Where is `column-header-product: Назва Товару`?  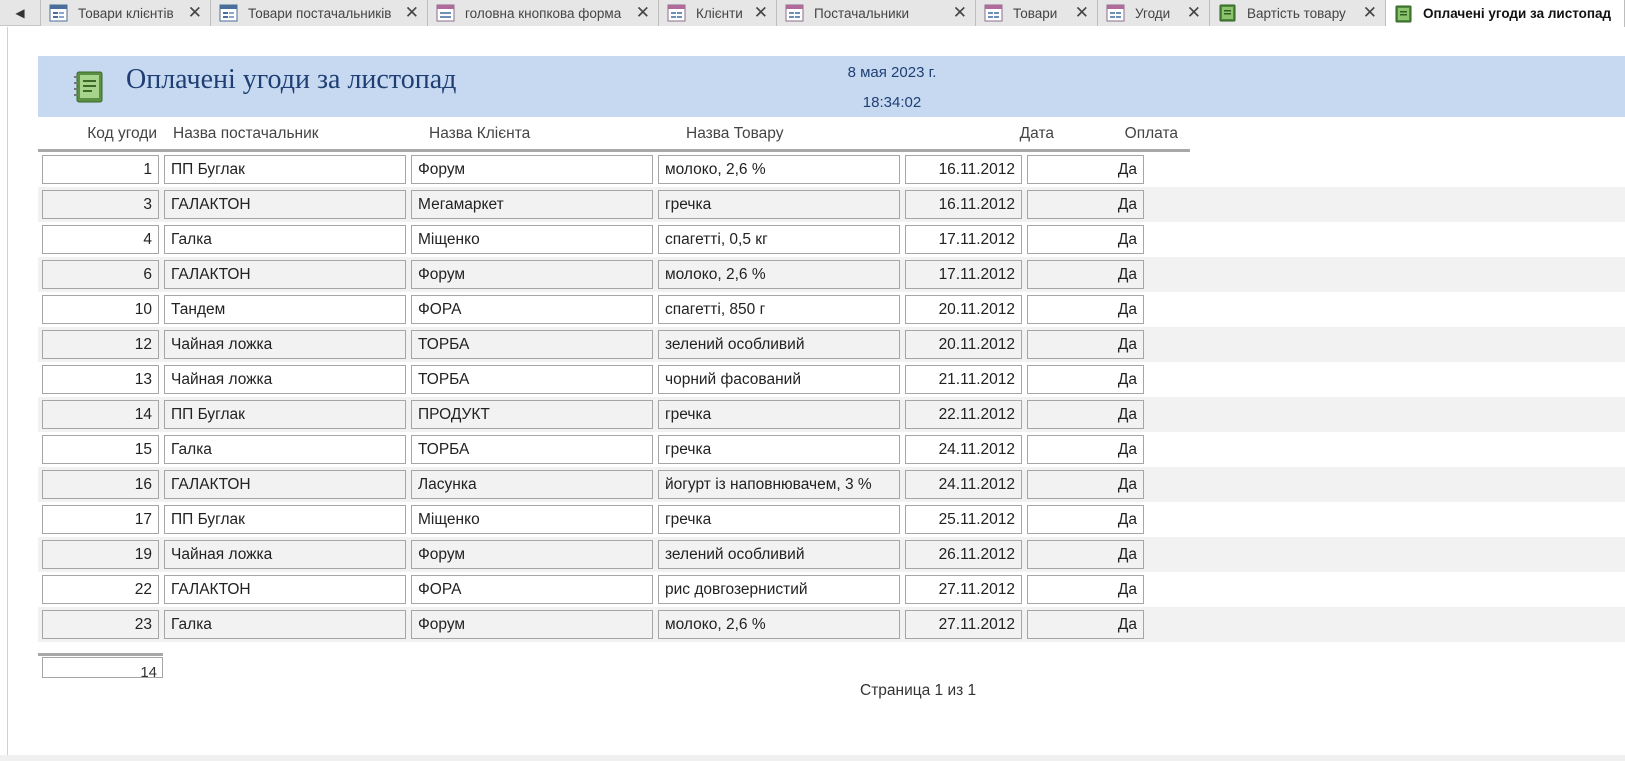
column-header-product: Назва Товару is located at coordinates (735, 133).